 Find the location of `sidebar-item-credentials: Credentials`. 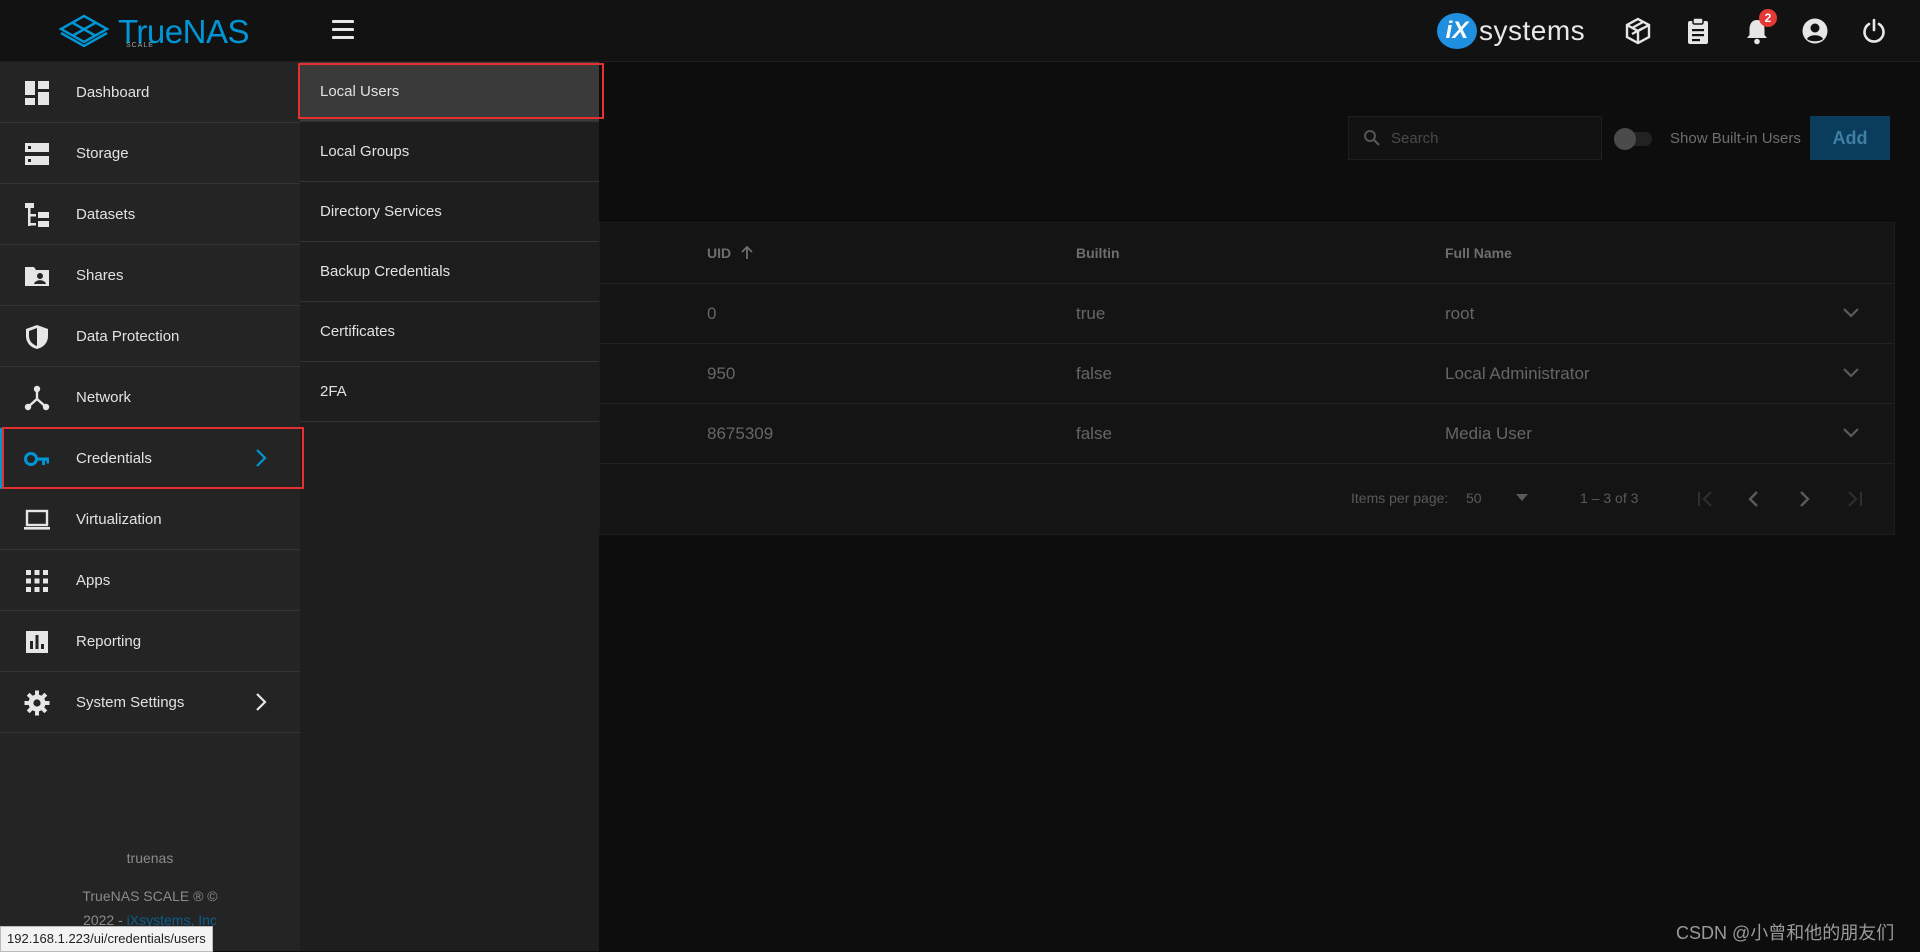

sidebar-item-credentials: Credentials is located at coordinates (150, 458).